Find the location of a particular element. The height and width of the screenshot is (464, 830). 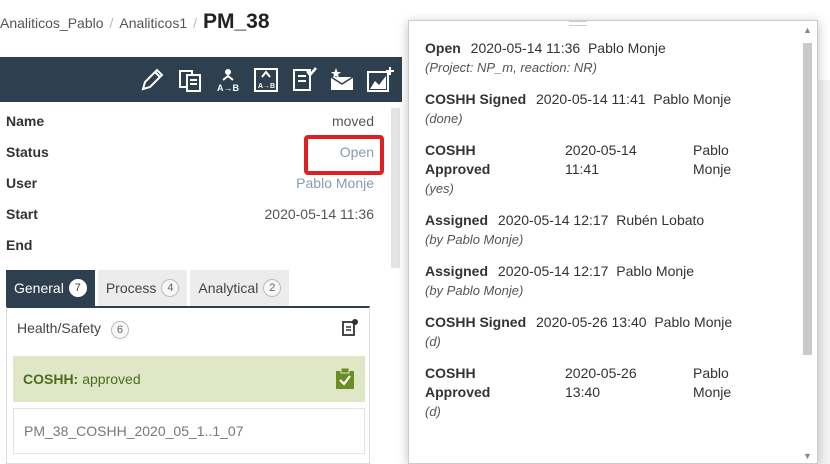

status-highlight-box is located at coordinates (344, 155).